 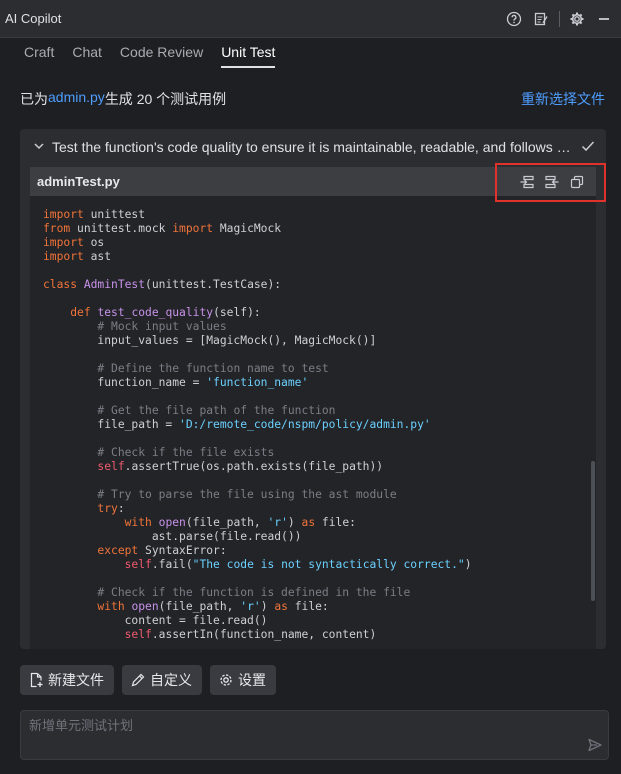 I want to click on app-title: AI Copilot, so click(x=33, y=18).